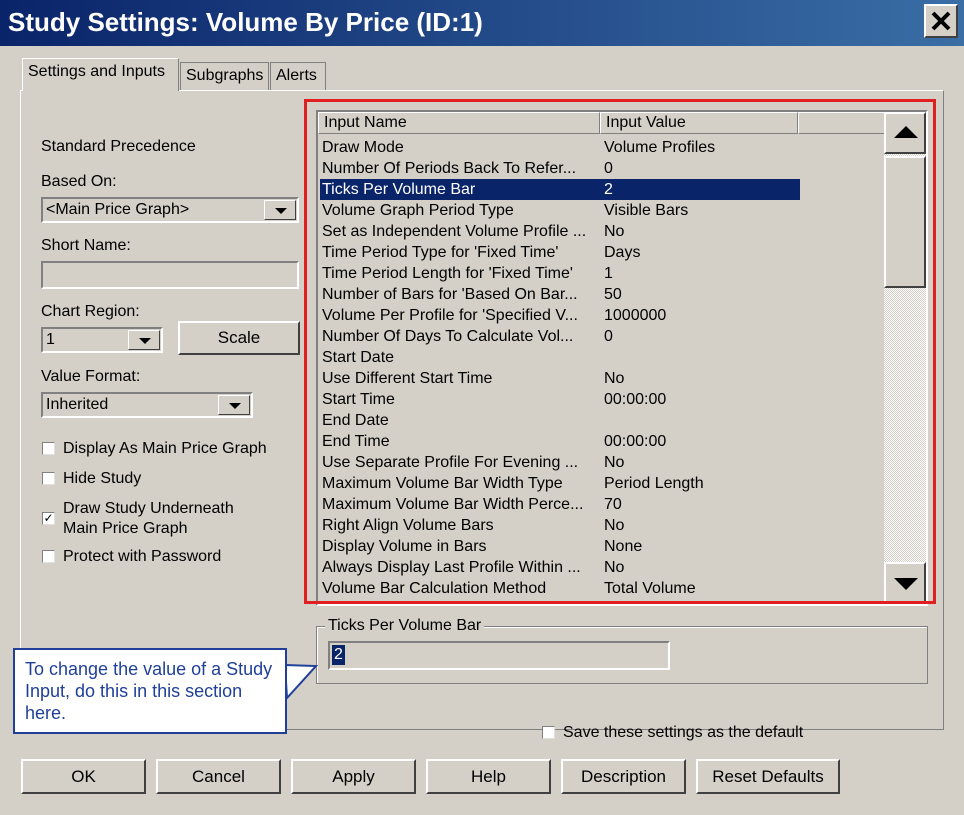 The height and width of the screenshot is (815, 964). What do you see at coordinates (363, 147) in the screenshot?
I see `input-name-cell: Draw Mode` at bounding box center [363, 147].